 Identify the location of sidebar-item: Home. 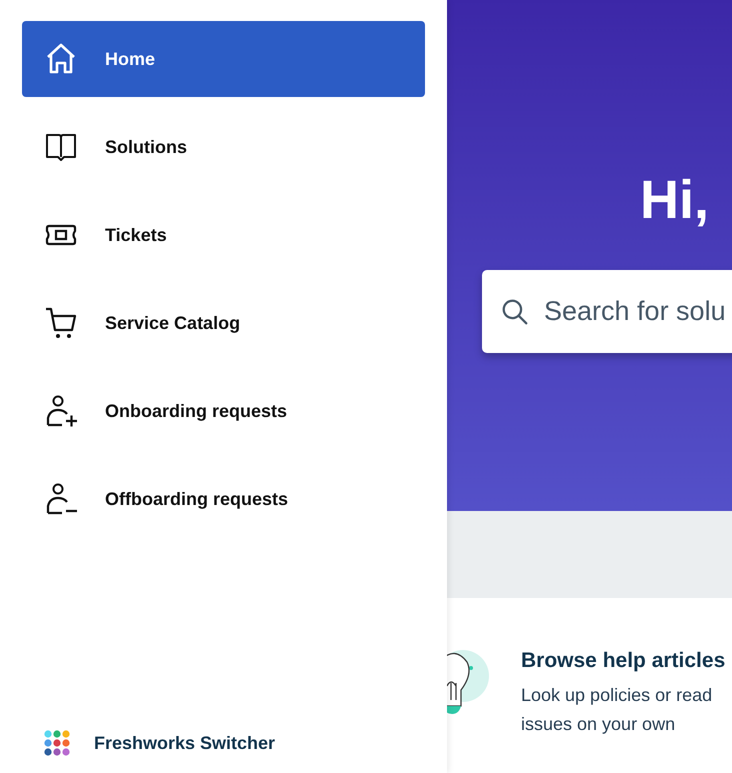
(223, 59).